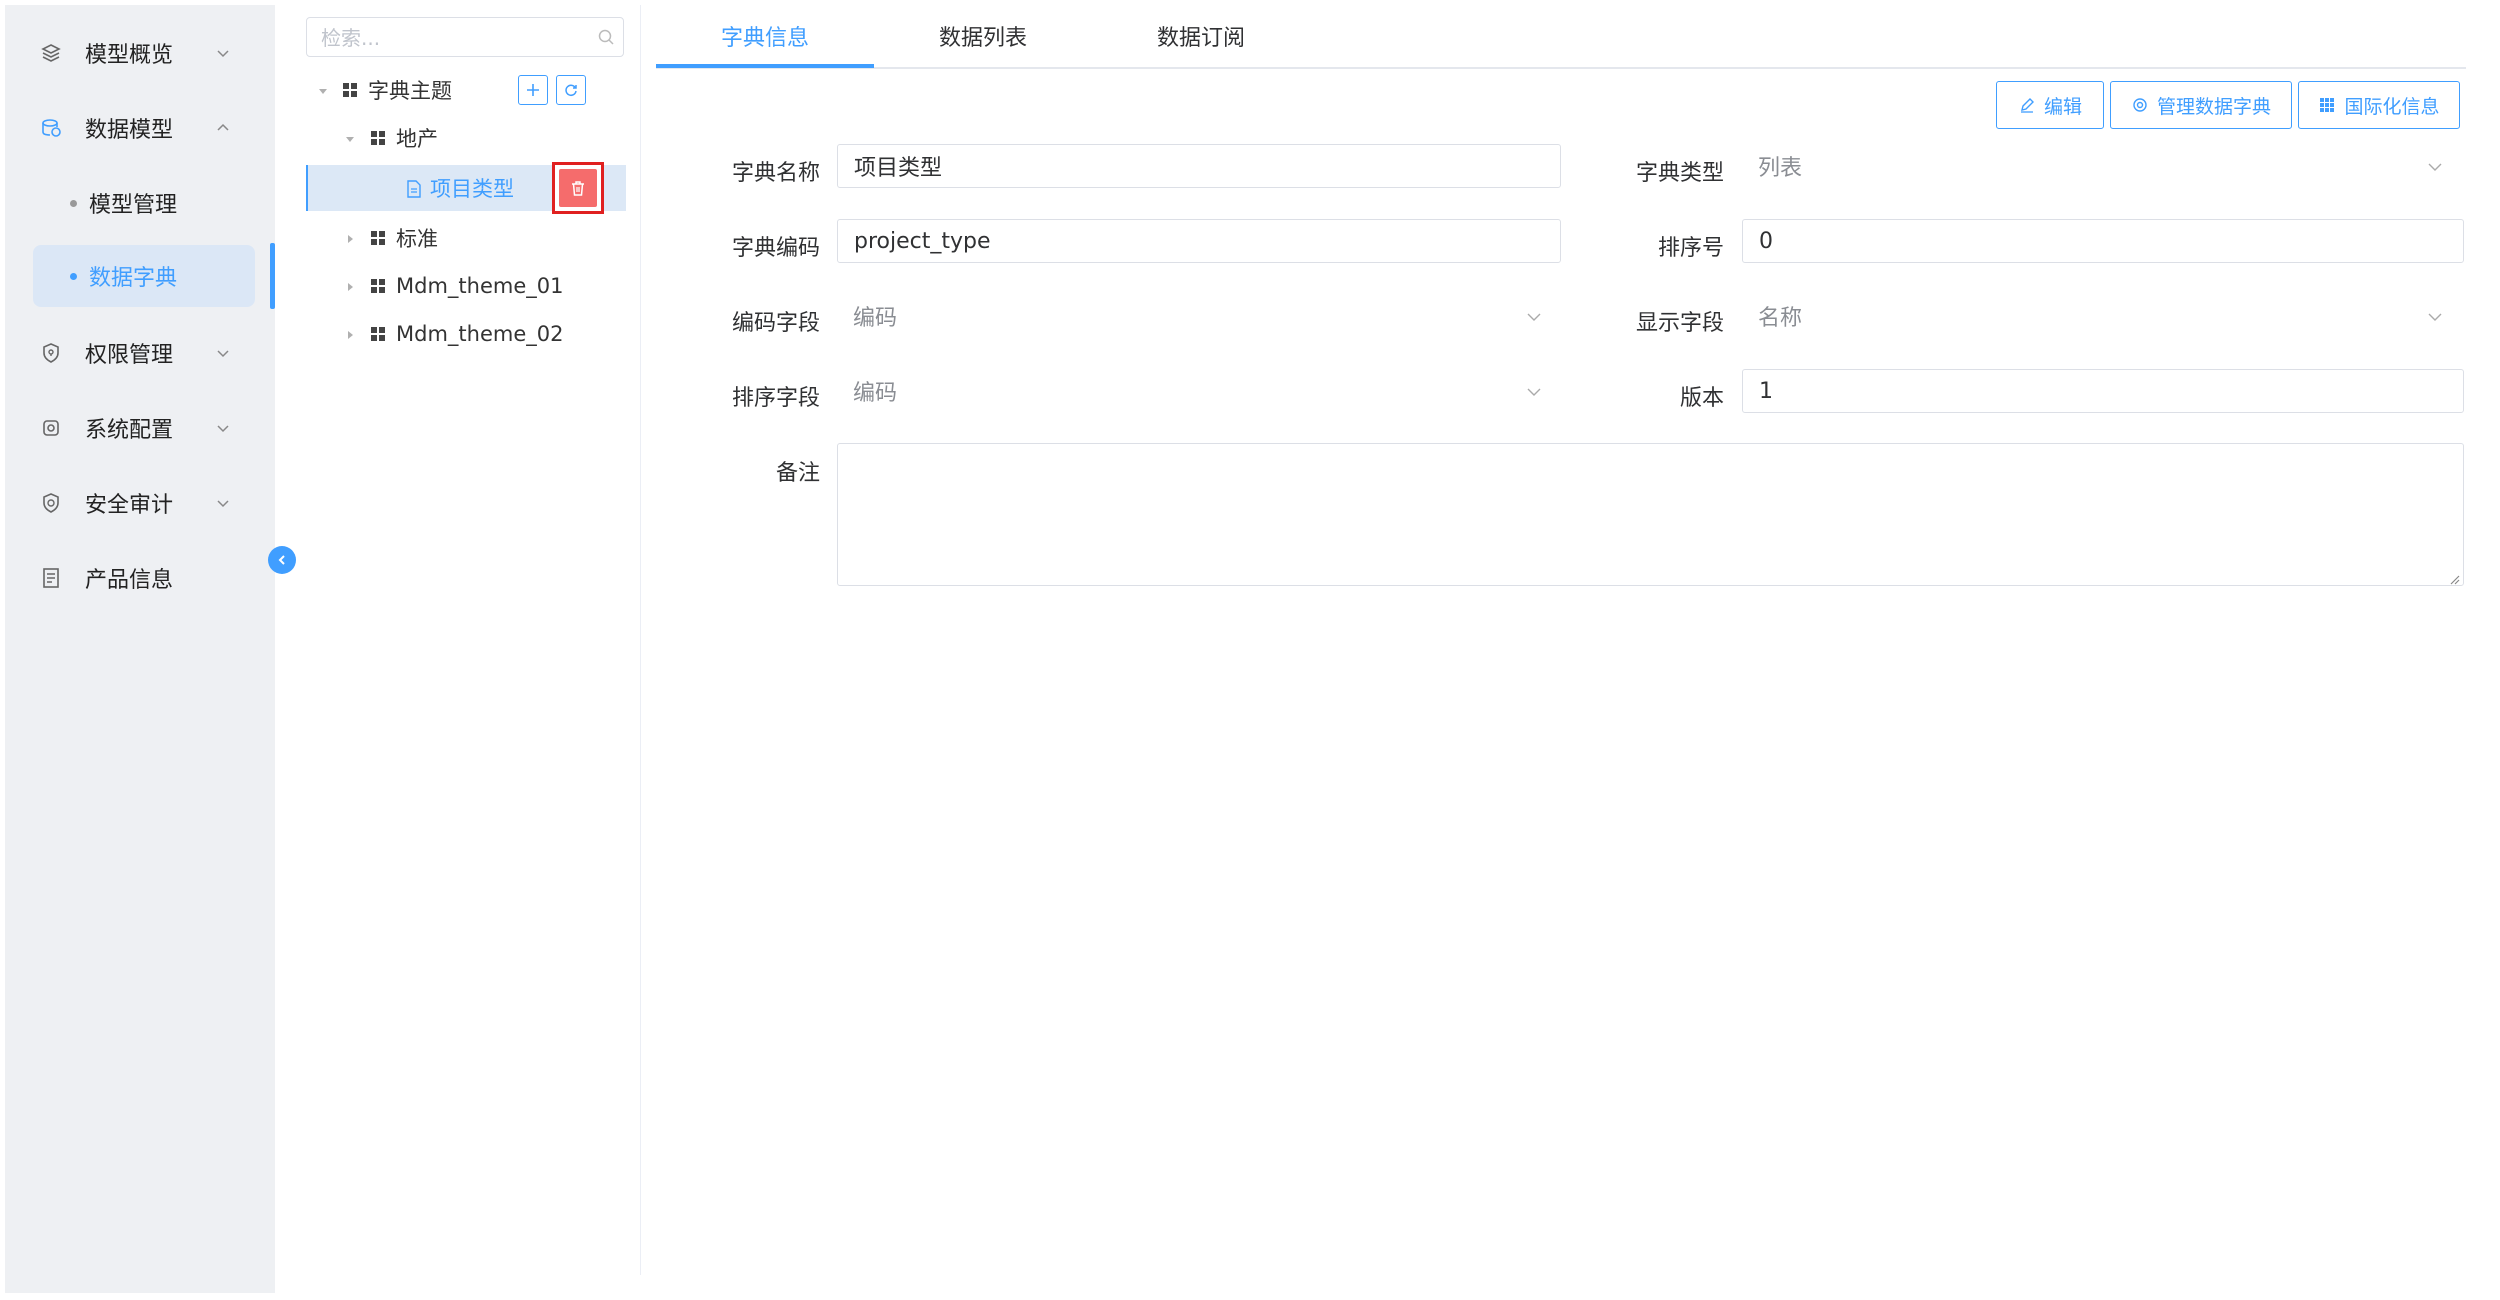 The width and height of the screenshot is (2500, 1300). Describe the element at coordinates (1679, 173) in the screenshot. I see `dict-type-label: 字典类型` at that location.